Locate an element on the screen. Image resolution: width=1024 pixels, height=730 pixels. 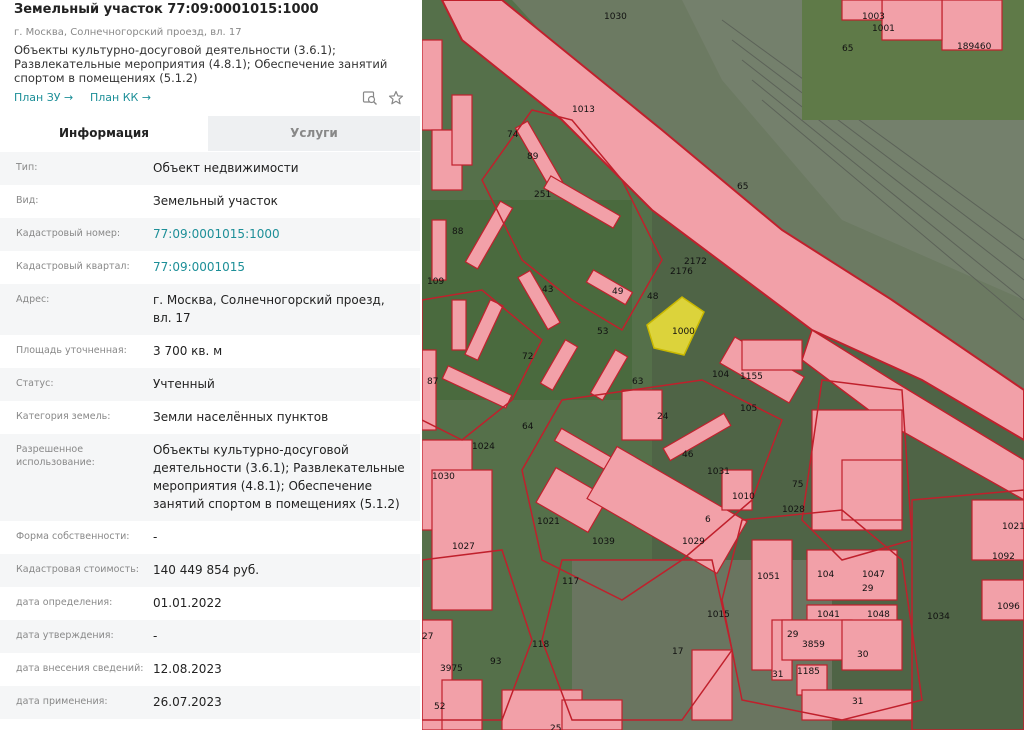
info-row-label: Кадастровый номер: is located at coordinates (68, 233).